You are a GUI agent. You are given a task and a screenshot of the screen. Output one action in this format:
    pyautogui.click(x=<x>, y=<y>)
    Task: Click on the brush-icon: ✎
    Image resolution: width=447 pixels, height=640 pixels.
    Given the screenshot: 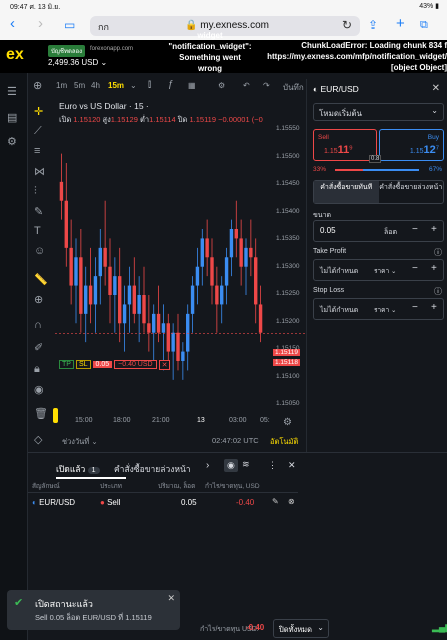 What is the action you would take?
    pyautogui.click(x=38, y=211)
    